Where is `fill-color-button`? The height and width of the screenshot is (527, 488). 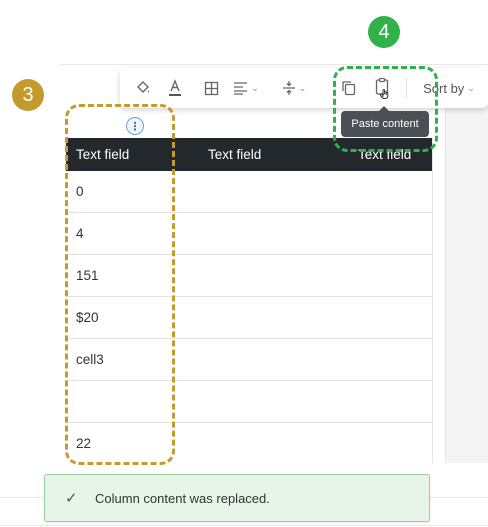
fill-color-button is located at coordinates (143, 88).